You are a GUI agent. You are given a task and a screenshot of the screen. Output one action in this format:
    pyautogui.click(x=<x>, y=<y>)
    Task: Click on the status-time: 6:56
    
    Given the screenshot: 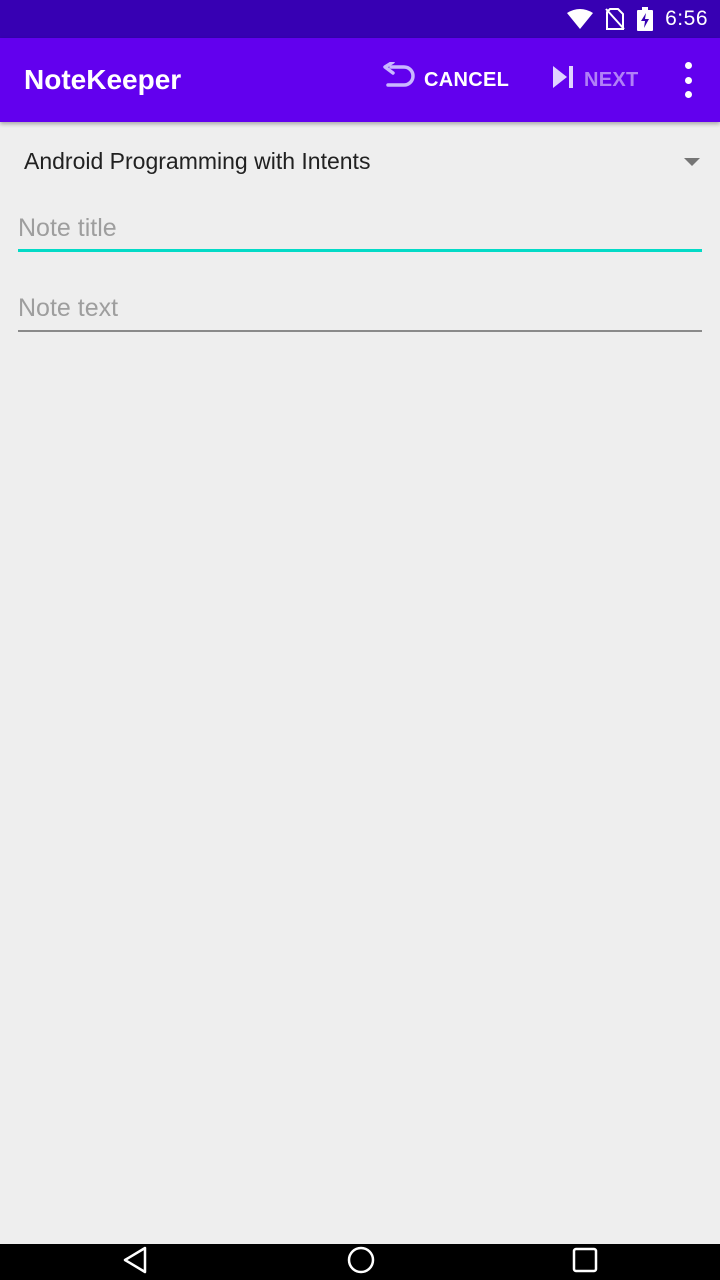 What is the action you would take?
    pyautogui.click(x=686, y=18)
    